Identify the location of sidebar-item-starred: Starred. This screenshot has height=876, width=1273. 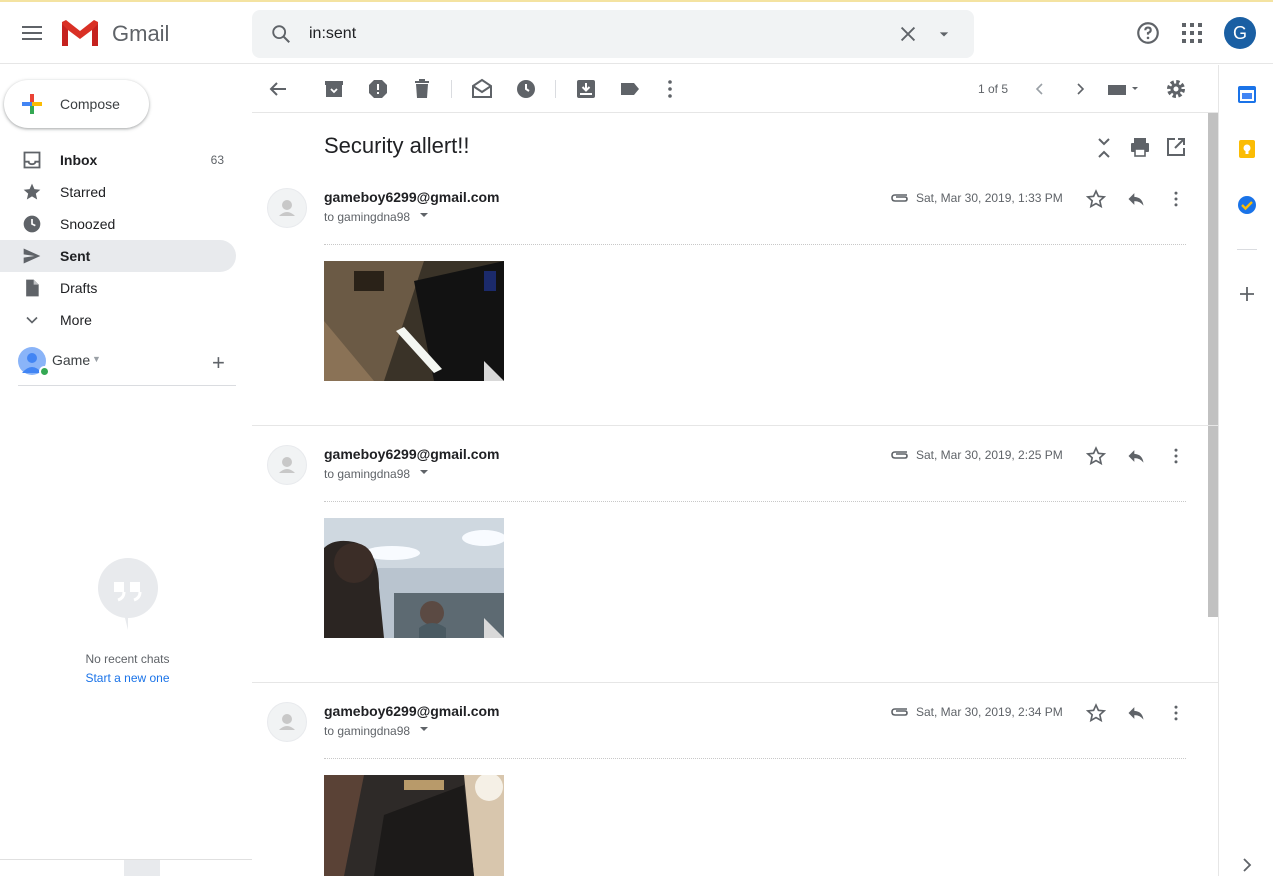
(118, 192).